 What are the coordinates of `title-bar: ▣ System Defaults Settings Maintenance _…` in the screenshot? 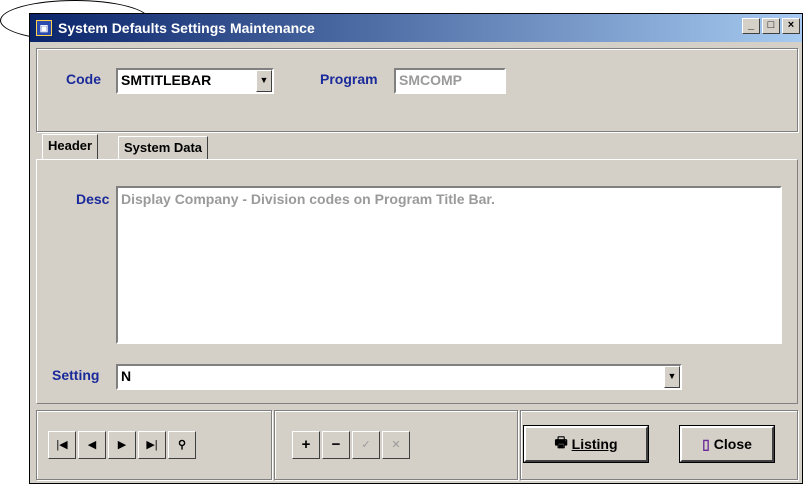 It's located at (416, 28).